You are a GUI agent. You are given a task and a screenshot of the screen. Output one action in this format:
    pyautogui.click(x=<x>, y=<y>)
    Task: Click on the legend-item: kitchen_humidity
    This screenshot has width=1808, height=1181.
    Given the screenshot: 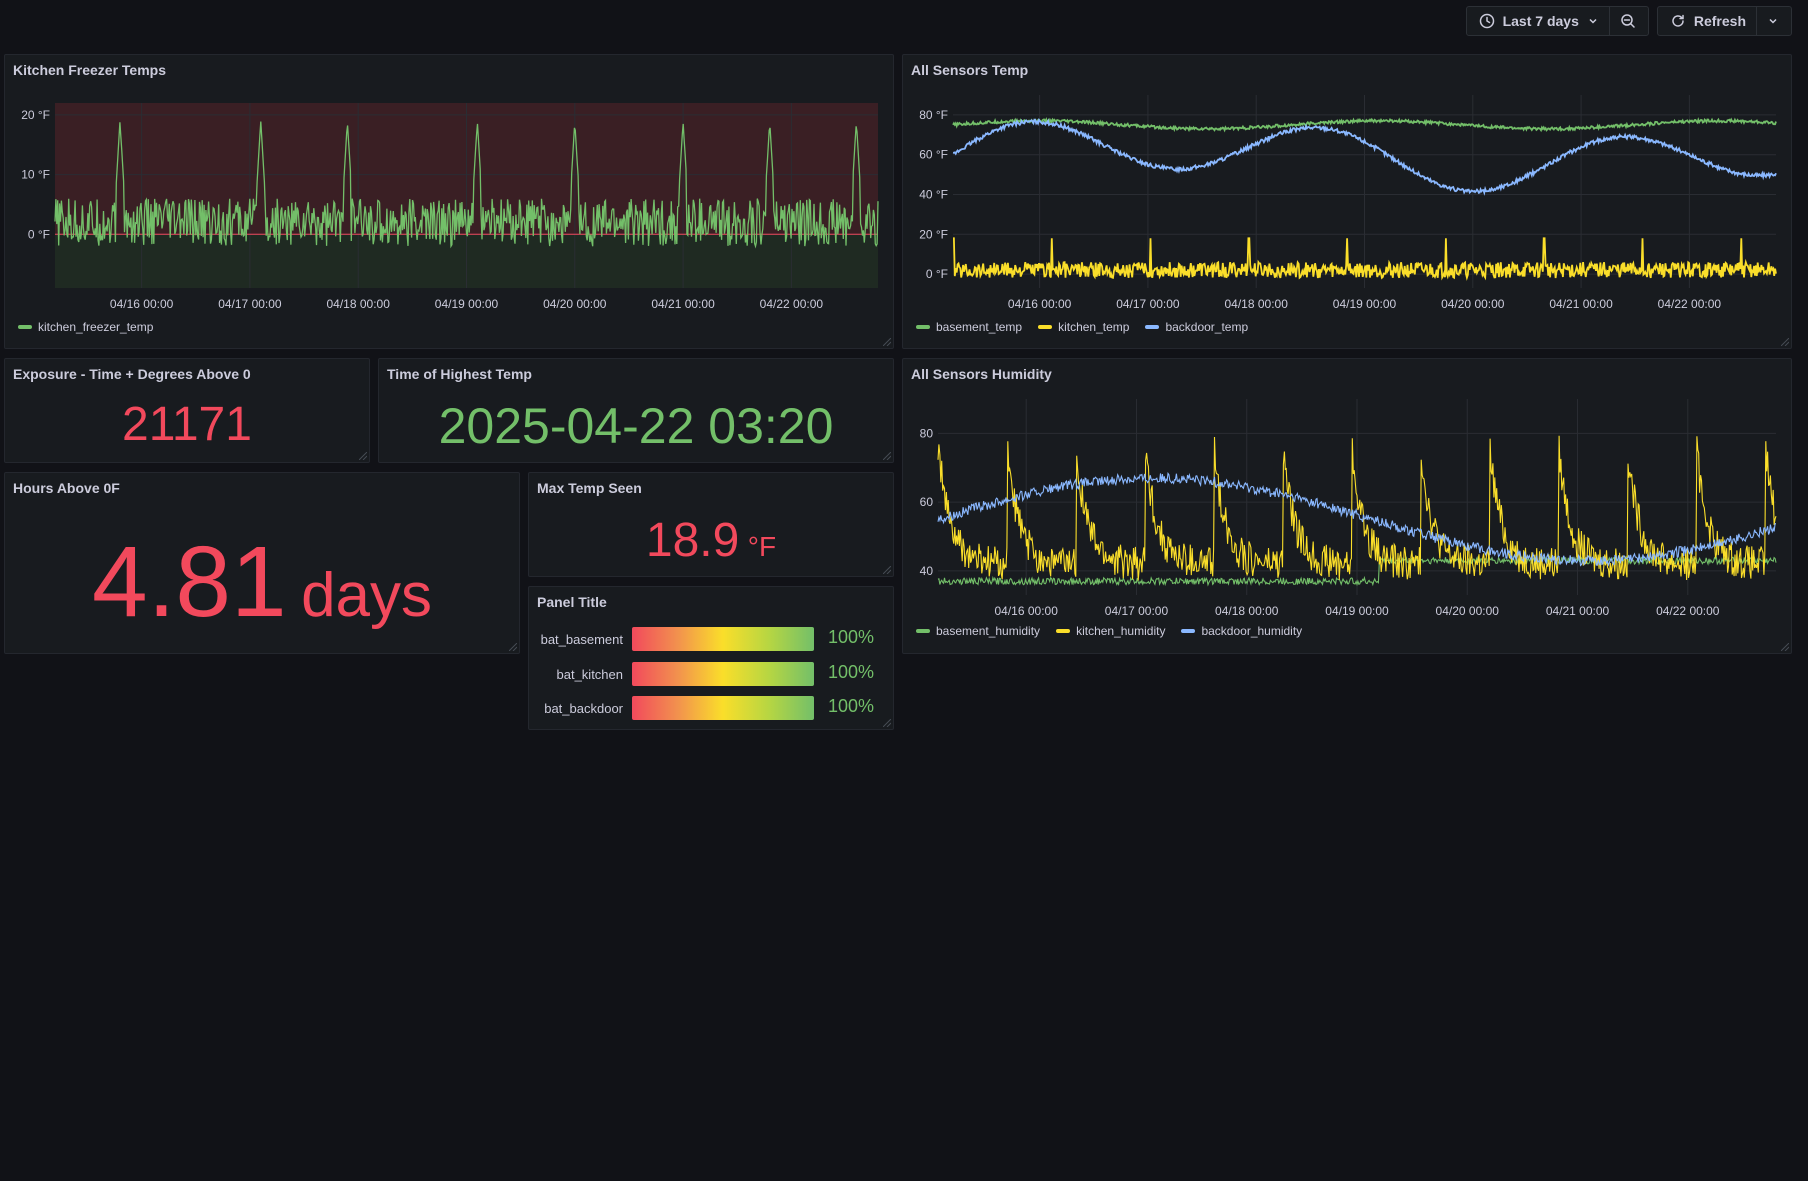 What is the action you would take?
    pyautogui.click(x=1110, y=631)
    